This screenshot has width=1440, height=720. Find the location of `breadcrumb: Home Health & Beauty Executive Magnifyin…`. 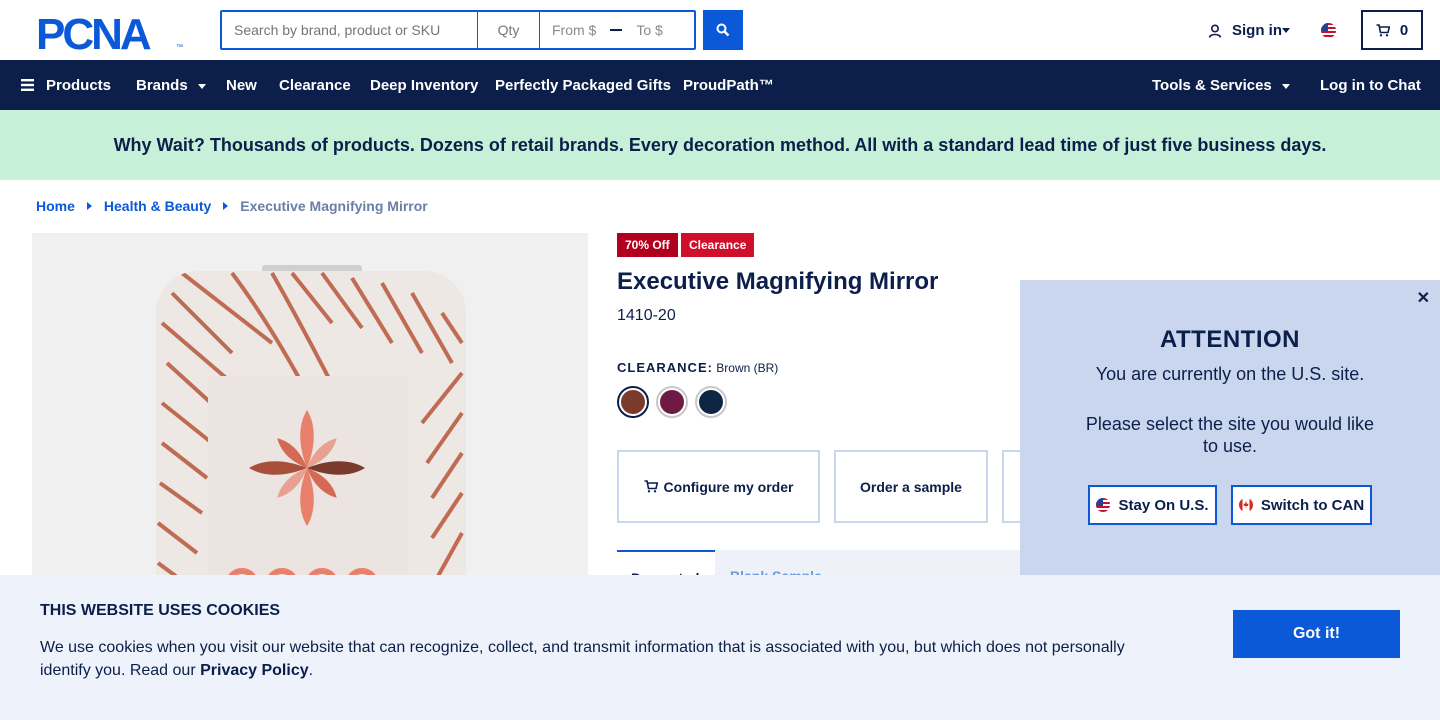

breadcrumb: Home Health & Beauty Executive Magnifyin… is located at coordinates (232, 206).